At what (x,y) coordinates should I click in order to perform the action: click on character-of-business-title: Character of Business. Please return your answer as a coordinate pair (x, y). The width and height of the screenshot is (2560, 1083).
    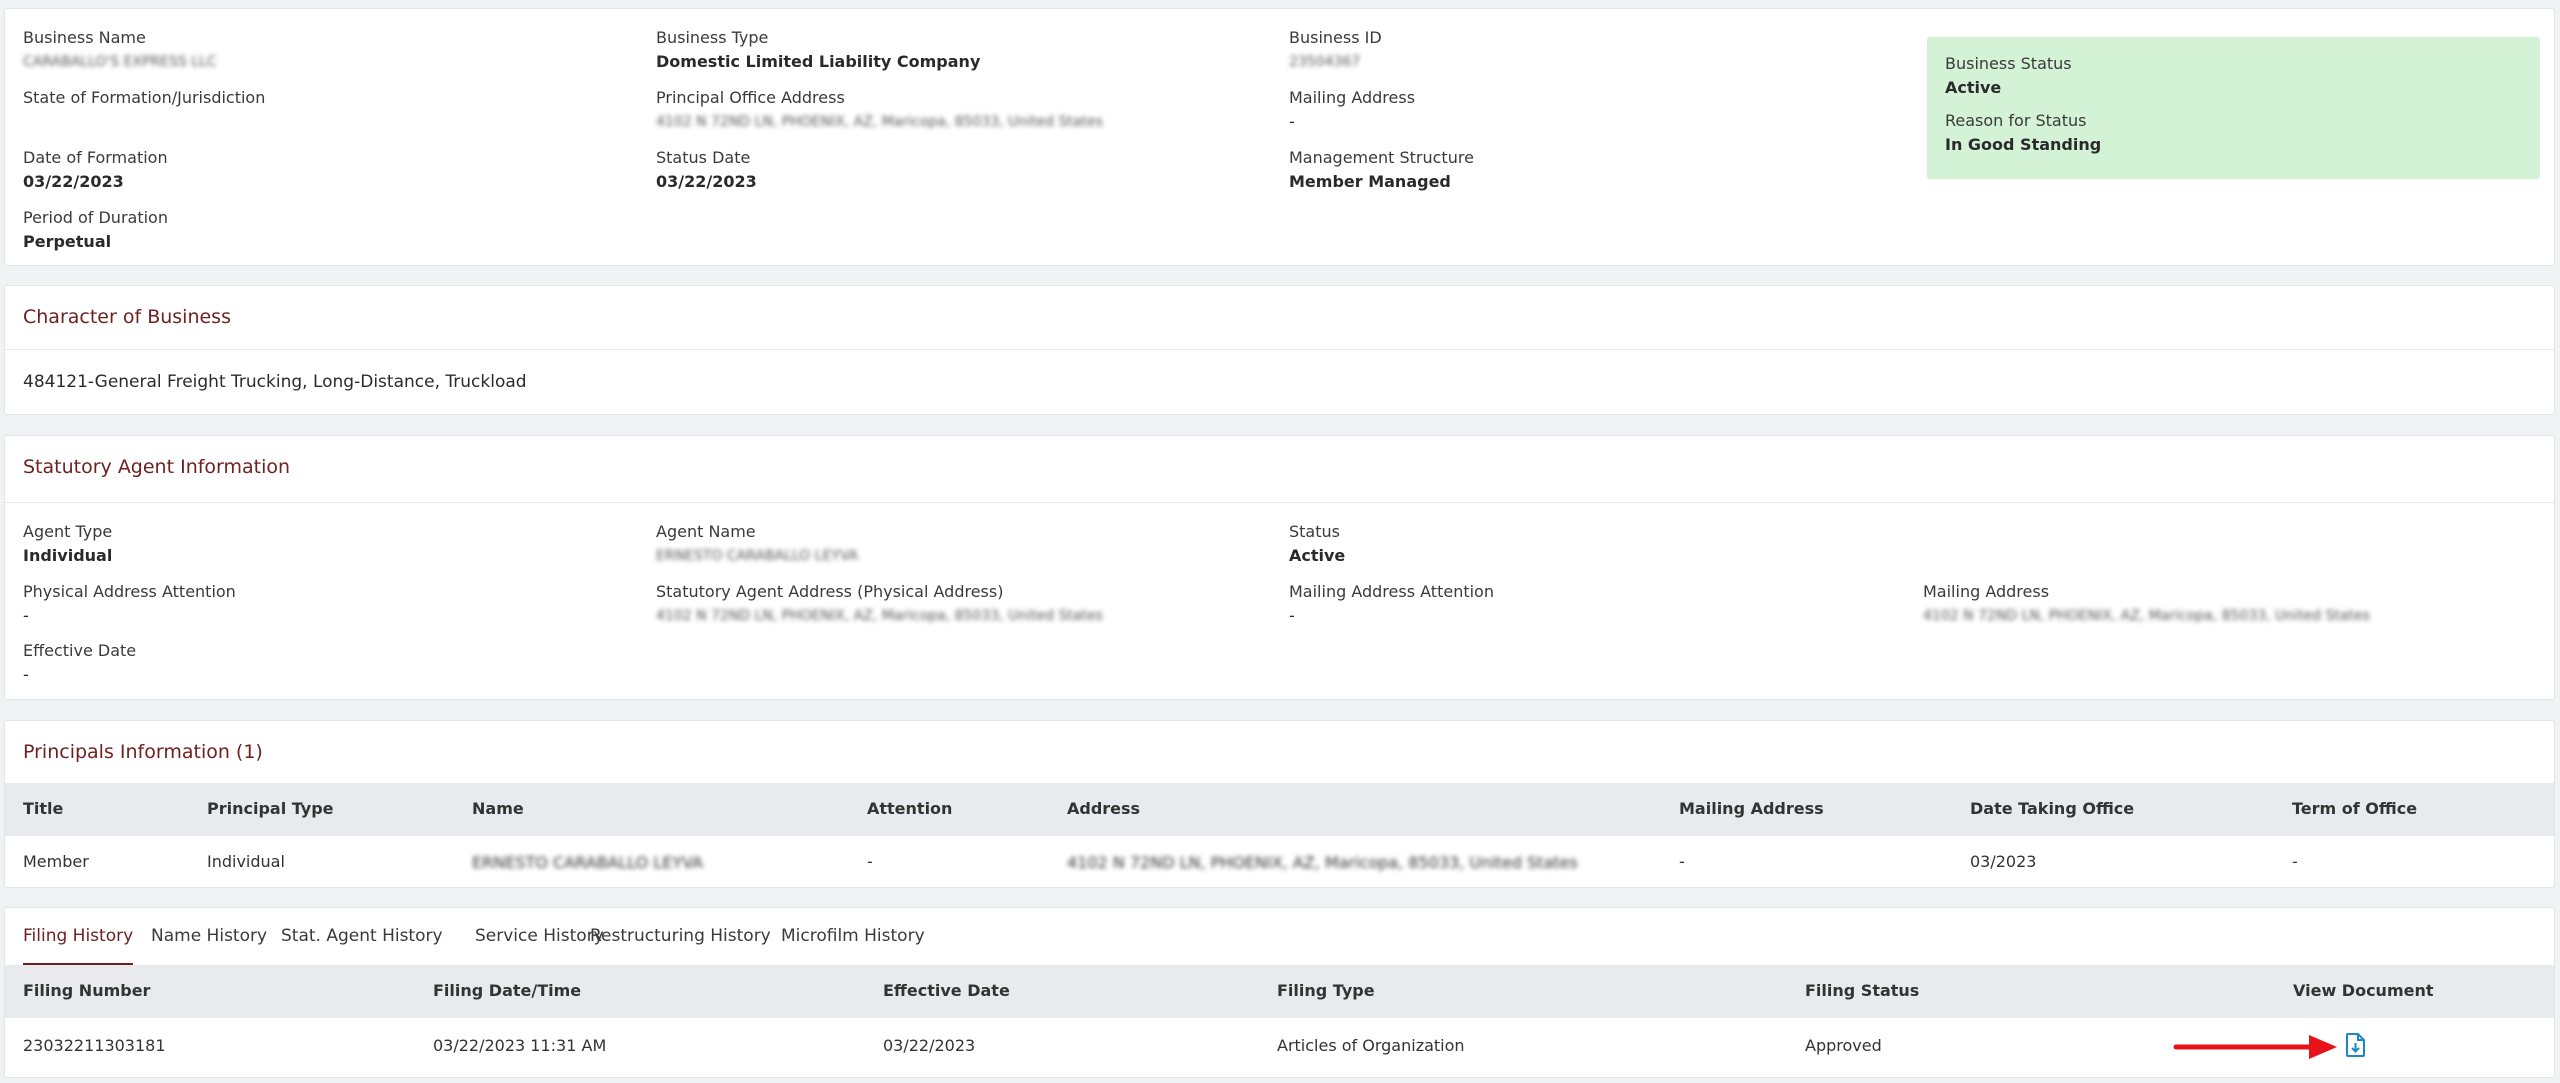
    Looking at the image, I should click on (127, 317).